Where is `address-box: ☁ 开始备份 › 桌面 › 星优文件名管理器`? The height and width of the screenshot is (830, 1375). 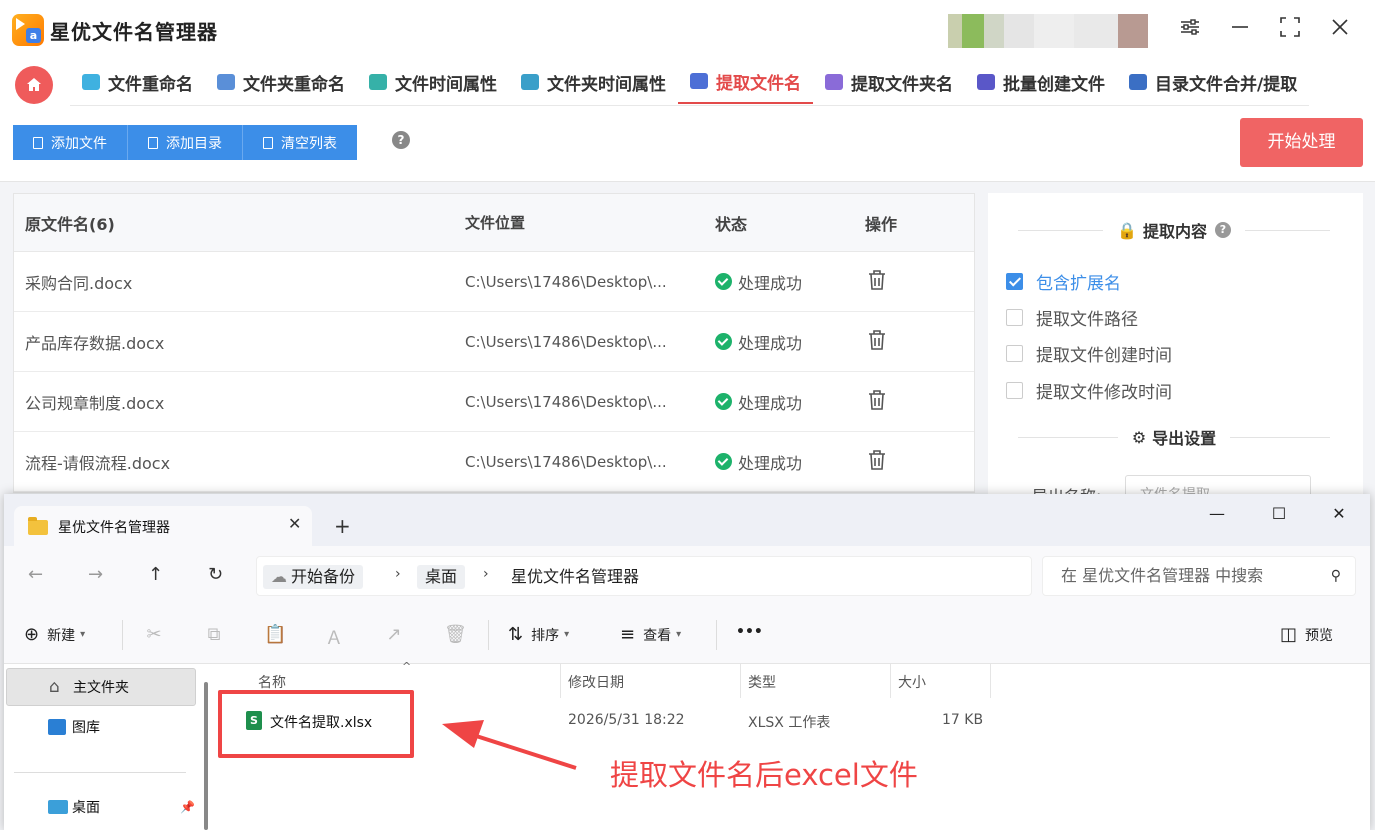
address-box: ☁ 开始备份 › 桌面 › 星优文件名管理器 is located at coordinates (644, 576).